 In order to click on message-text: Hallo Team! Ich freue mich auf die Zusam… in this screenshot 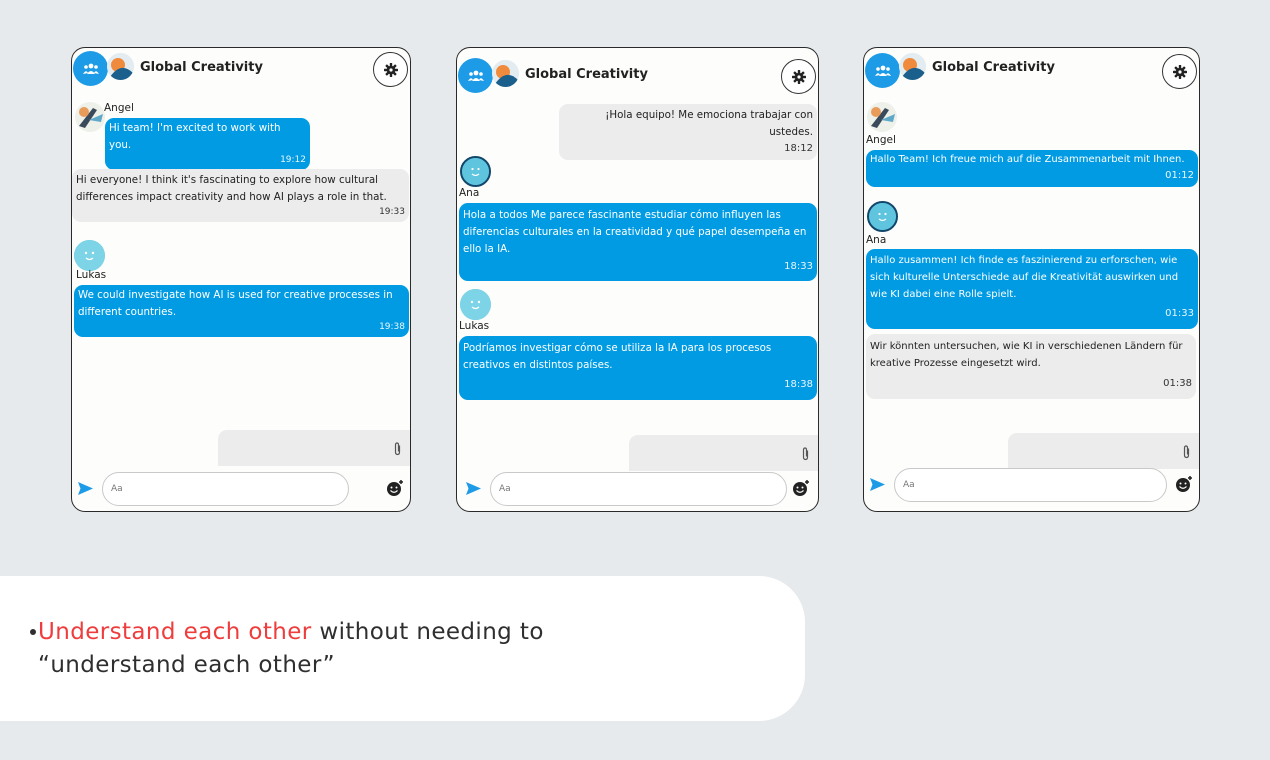, I will do `click(1027, 159)`.